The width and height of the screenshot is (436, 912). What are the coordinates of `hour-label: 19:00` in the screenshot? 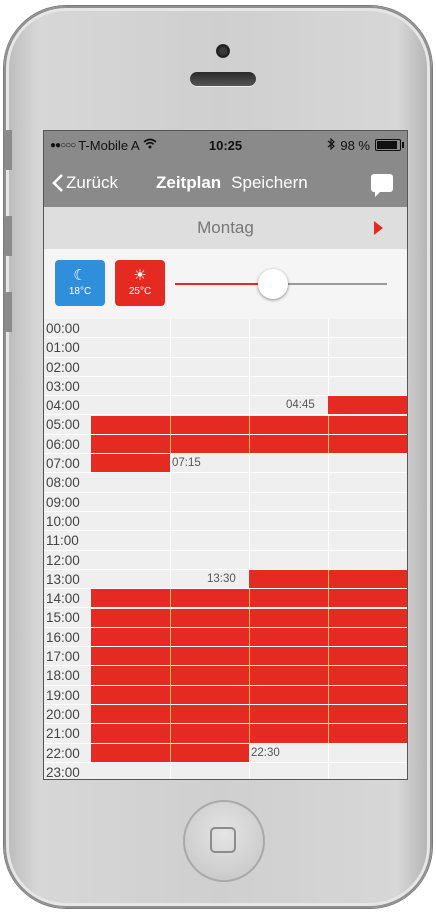 It's located at (68, 694).